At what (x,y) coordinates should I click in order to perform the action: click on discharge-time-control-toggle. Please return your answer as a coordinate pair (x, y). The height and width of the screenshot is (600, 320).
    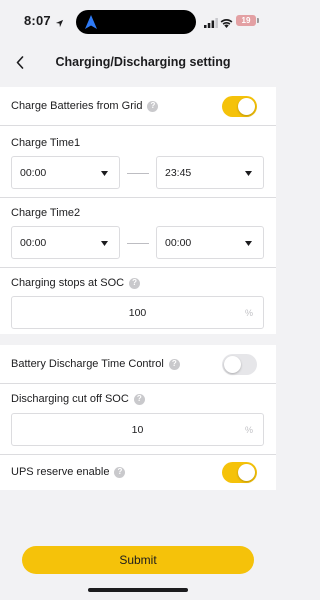
    Looking at the image, I should click on (239, 364).